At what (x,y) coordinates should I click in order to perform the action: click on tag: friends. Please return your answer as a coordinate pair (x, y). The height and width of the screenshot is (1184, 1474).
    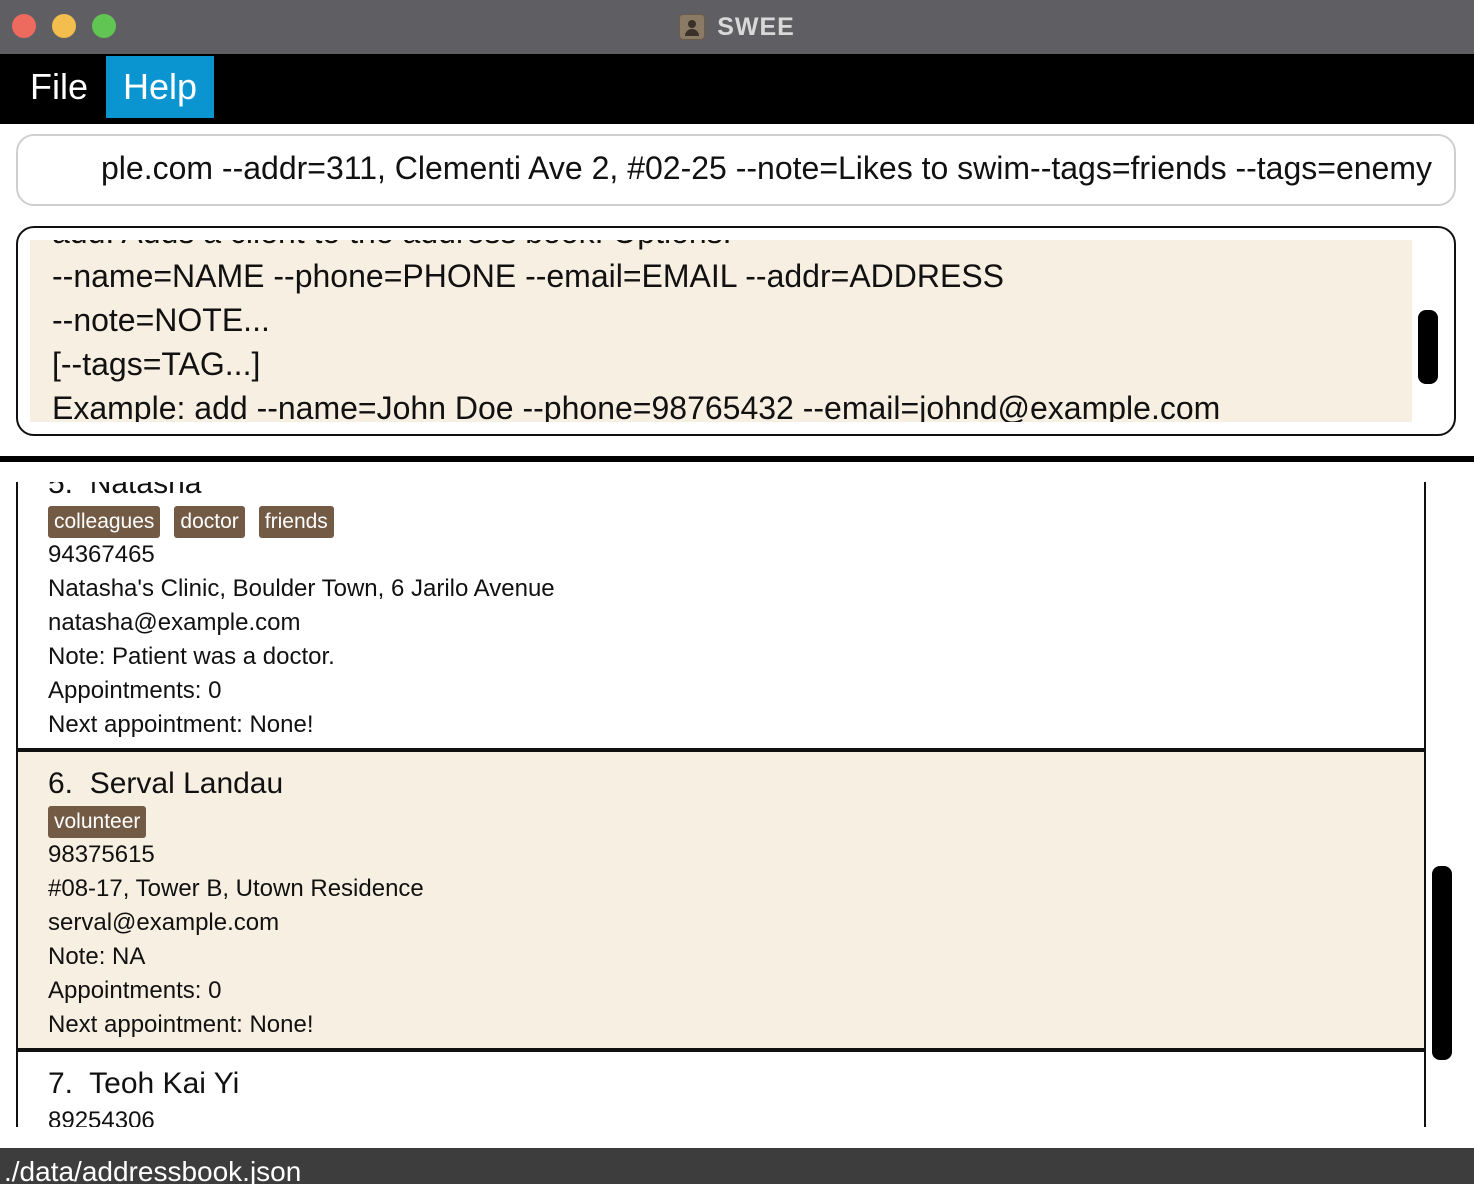
    Looking at the image, I should click on (296, 522).